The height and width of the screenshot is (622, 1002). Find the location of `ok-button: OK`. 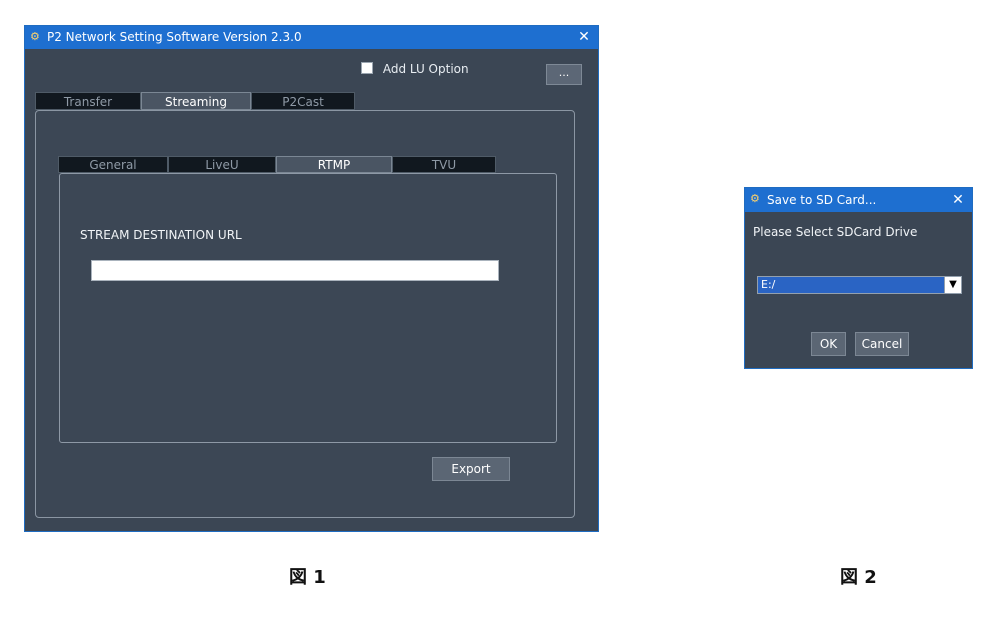

ok-button: OK is located at coordinates (828, 344).